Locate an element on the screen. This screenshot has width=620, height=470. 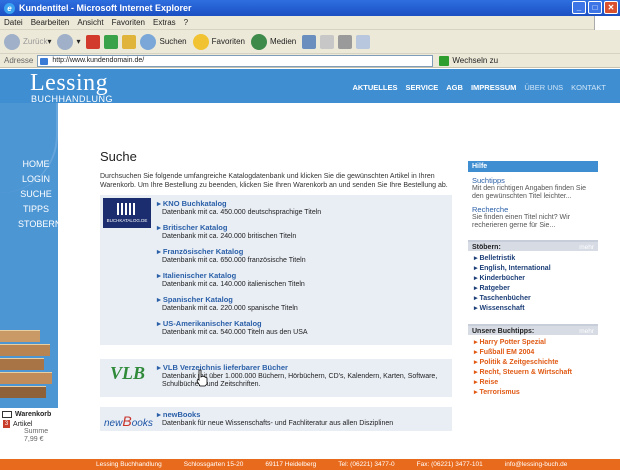
stop-icon is located at coordinates (93, 41).